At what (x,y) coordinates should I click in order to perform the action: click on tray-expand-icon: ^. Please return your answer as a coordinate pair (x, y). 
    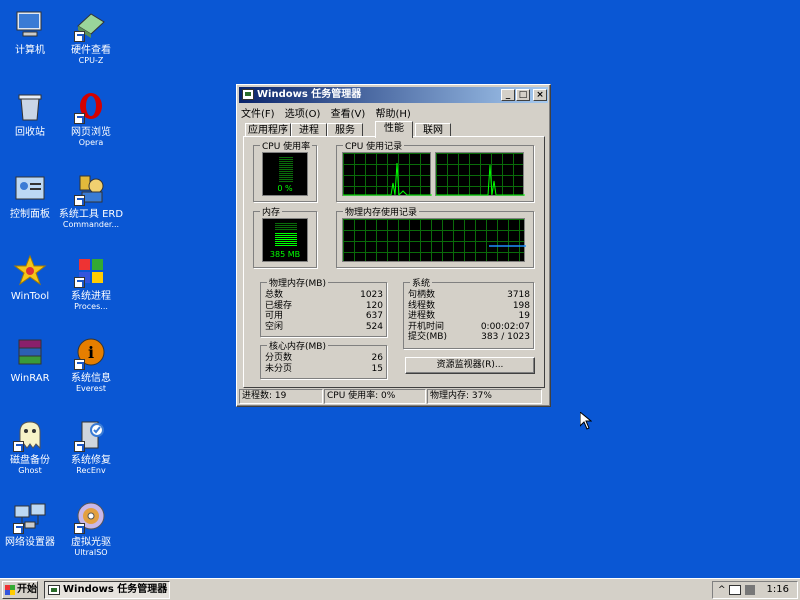
    Looking at the image, I should click on (722, 590).